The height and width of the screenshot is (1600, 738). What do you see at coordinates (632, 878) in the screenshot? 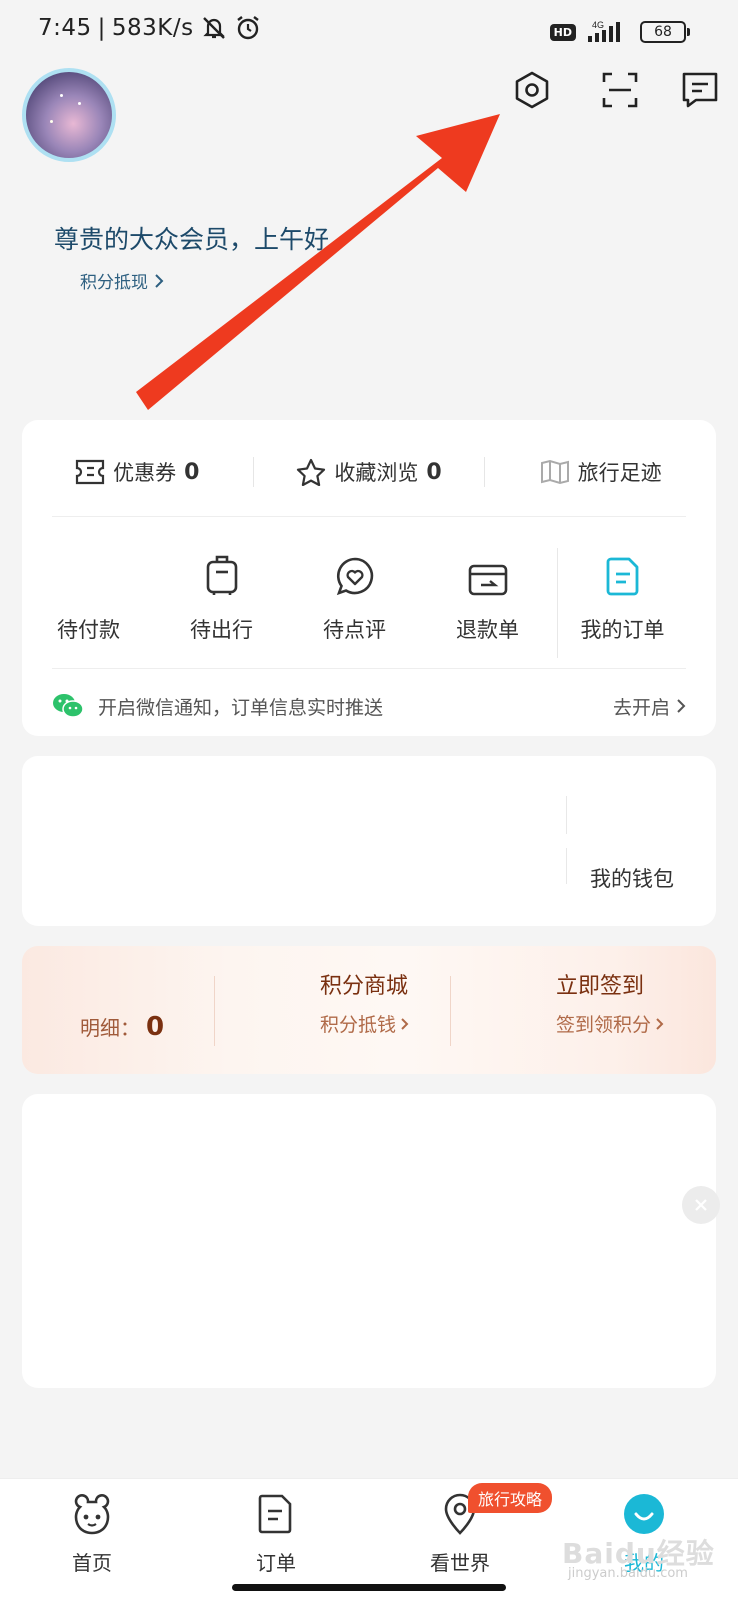
I see `my-wallet-link: 我的钱包` at bounding box center [632, 878].